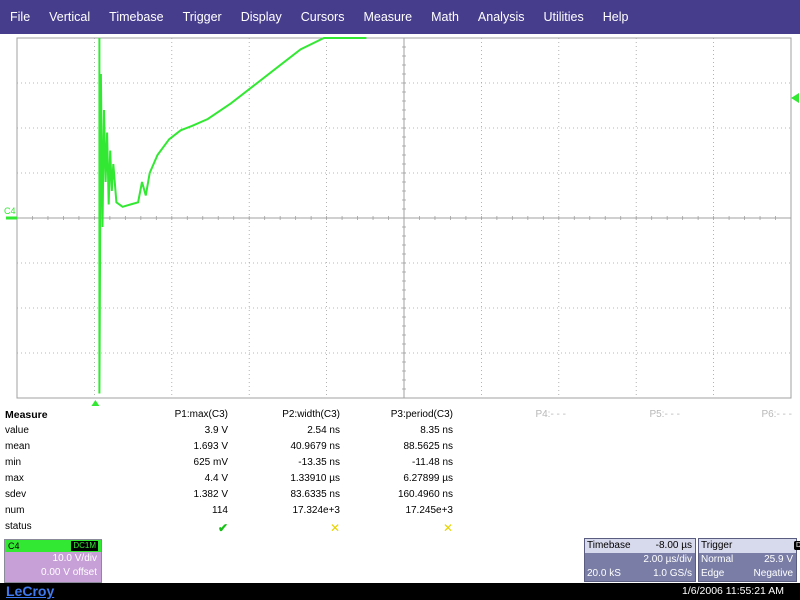  What do you see at coordinates (444, 17) in the screenshot?
I see `menu-math: Math` at bounding box center [444, 17].